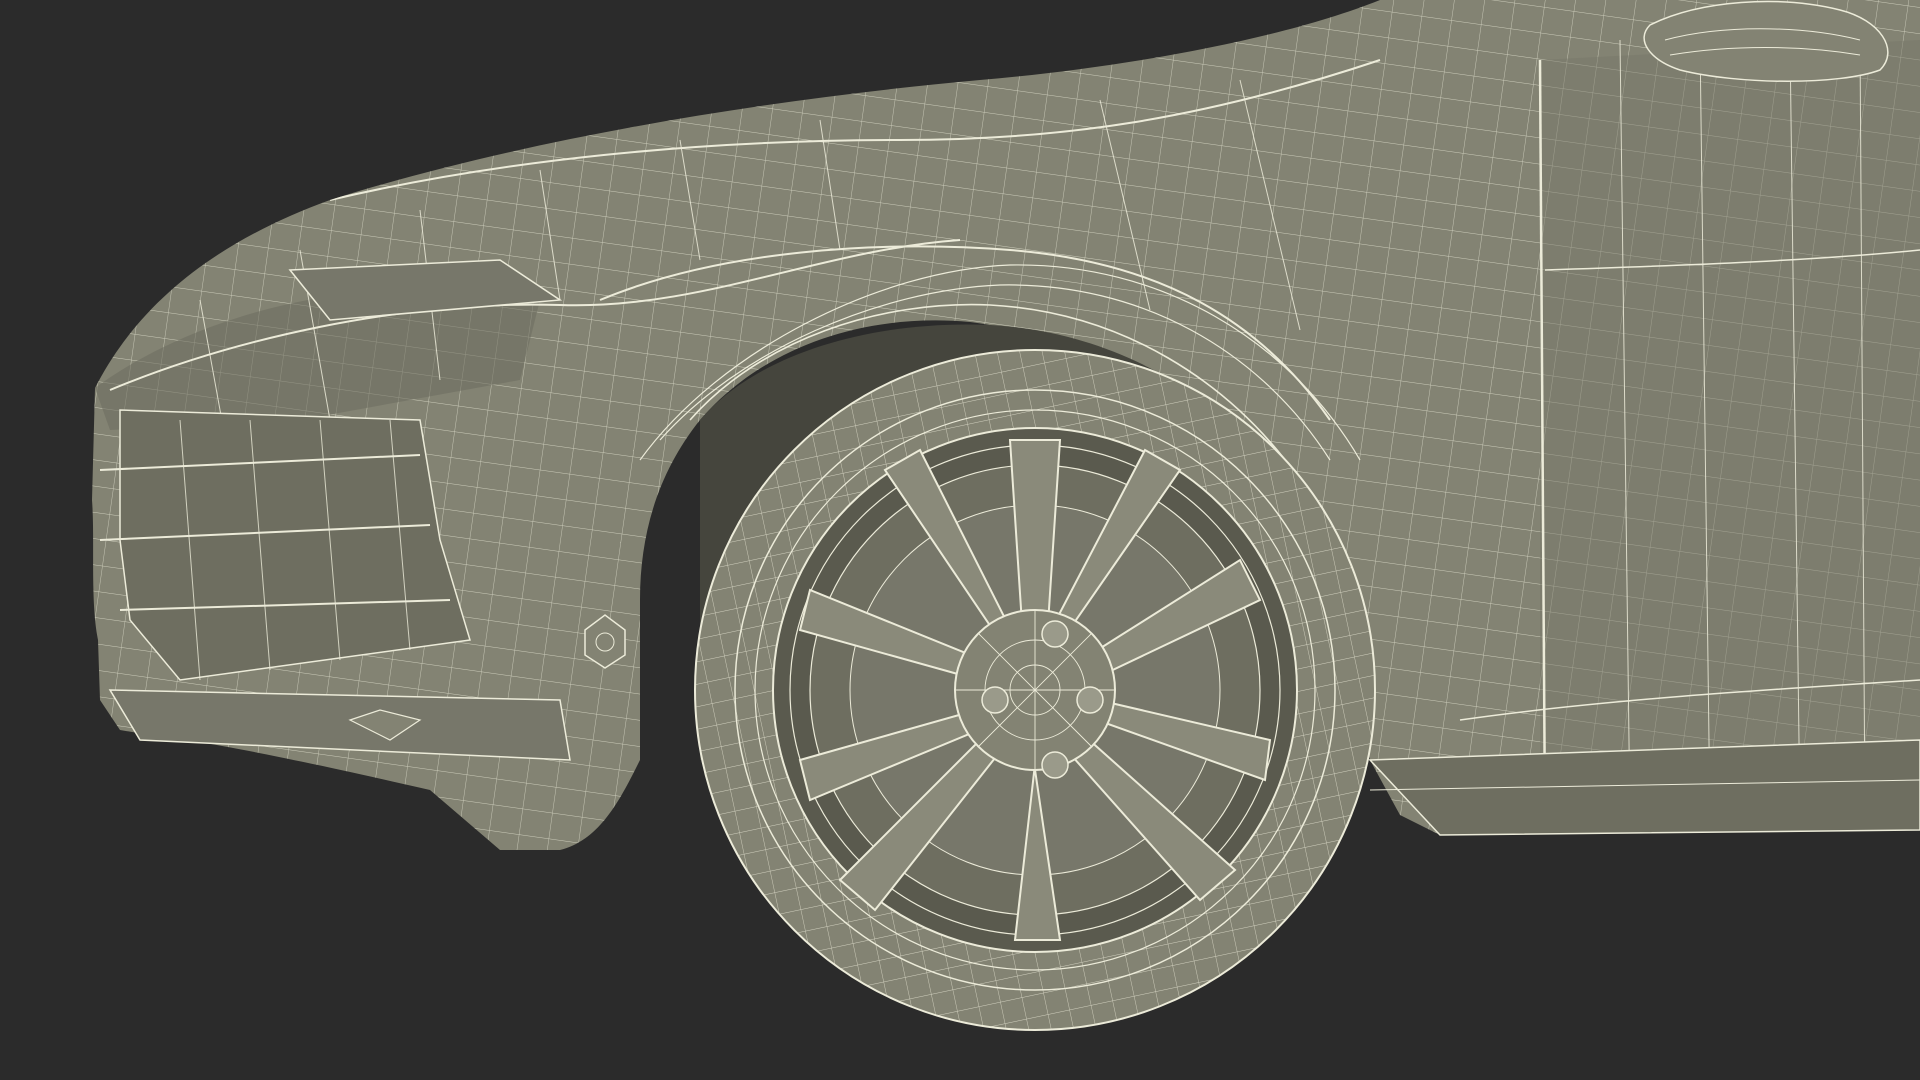  Describe the element at coordinates (1766, 41) in the screenshot. I see `mirror-icon` at that location.